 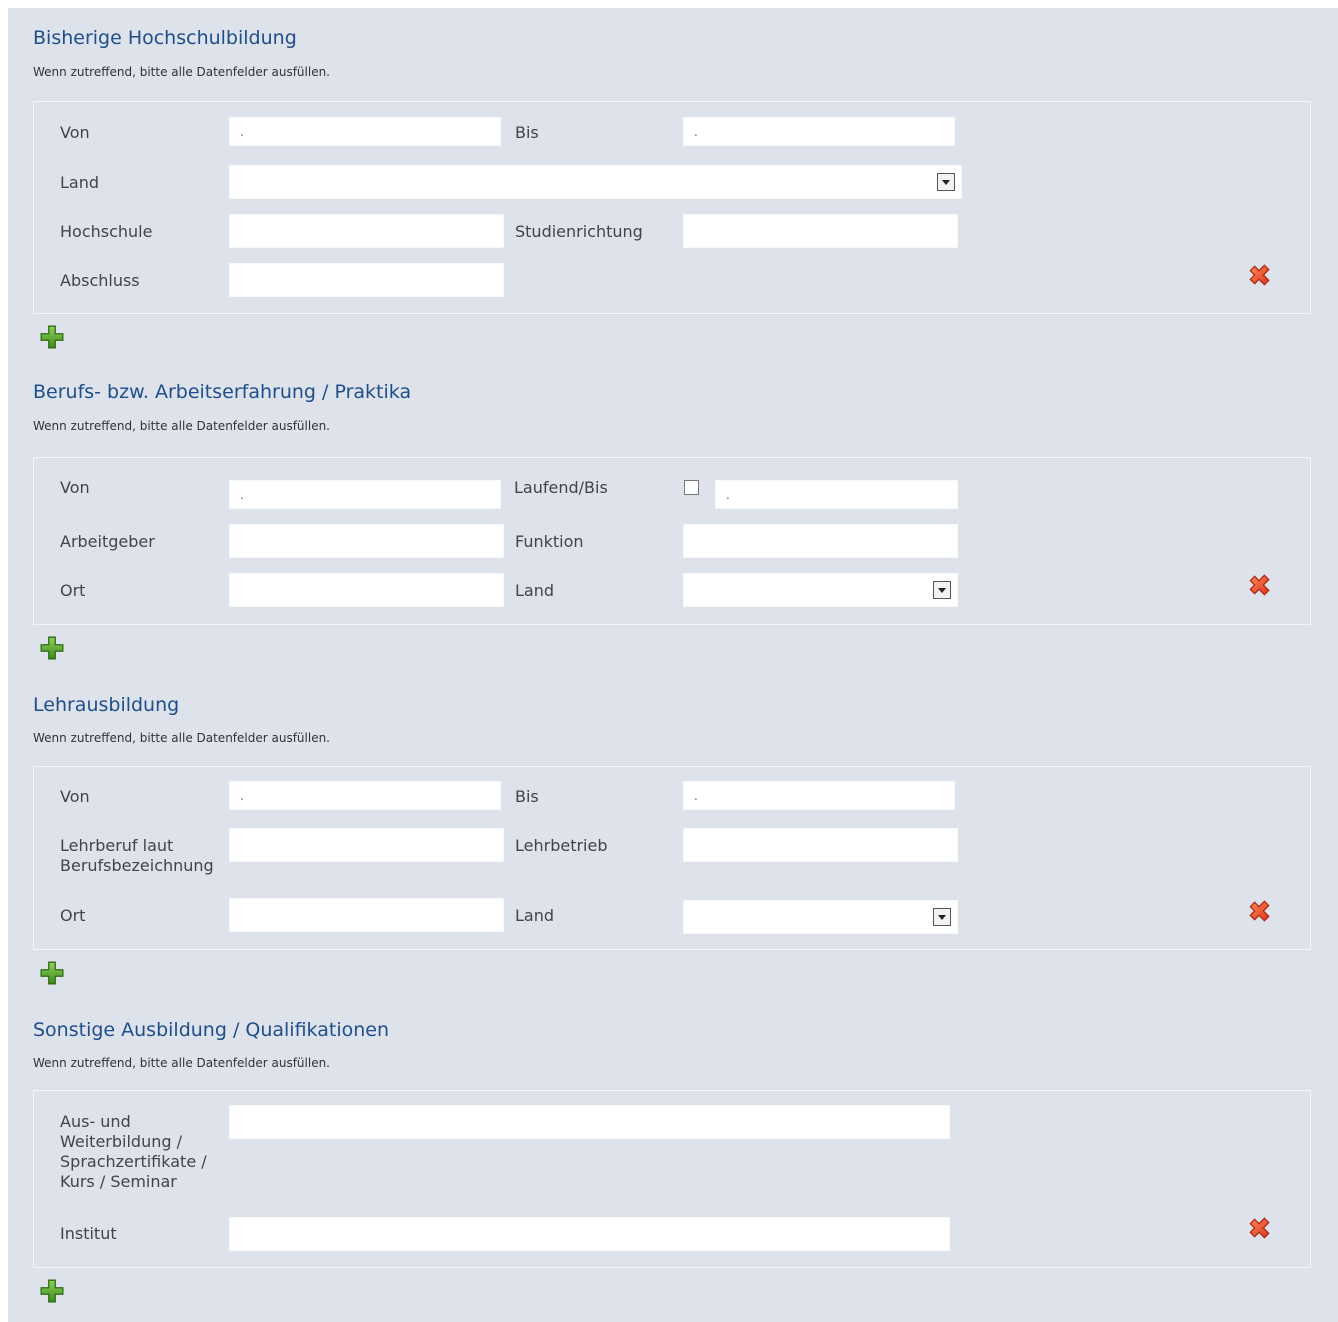 I want to click on section-title-lehrausbildung: Lehrausbildung, so click(x=106, y=705).